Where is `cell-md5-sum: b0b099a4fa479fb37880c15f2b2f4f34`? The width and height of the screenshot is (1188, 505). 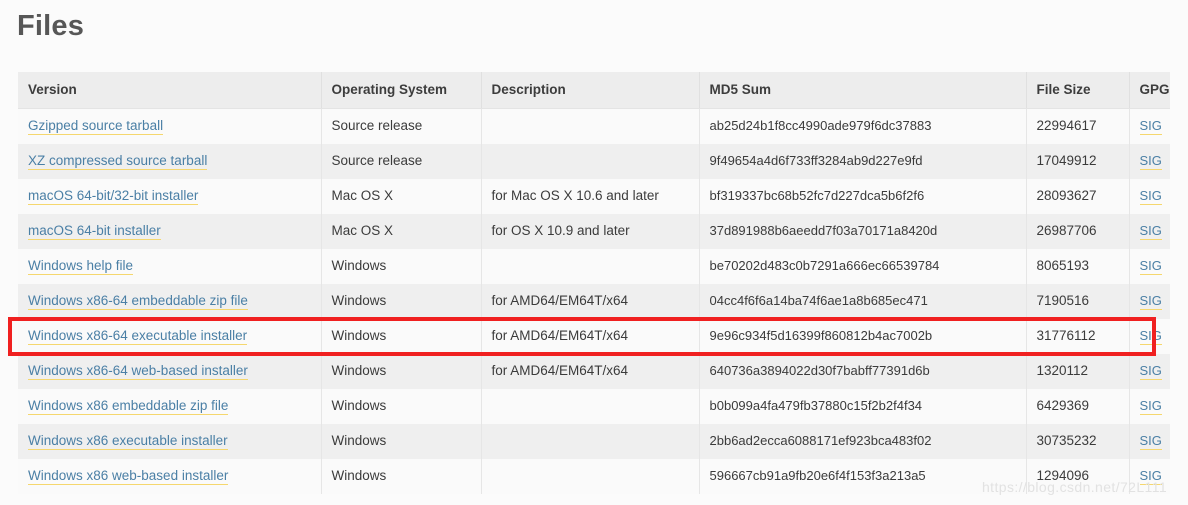
cell-md5-sum: b0b099a4fa479fb37880c15f2b2f4f34 is located at coordinates (863, 406).